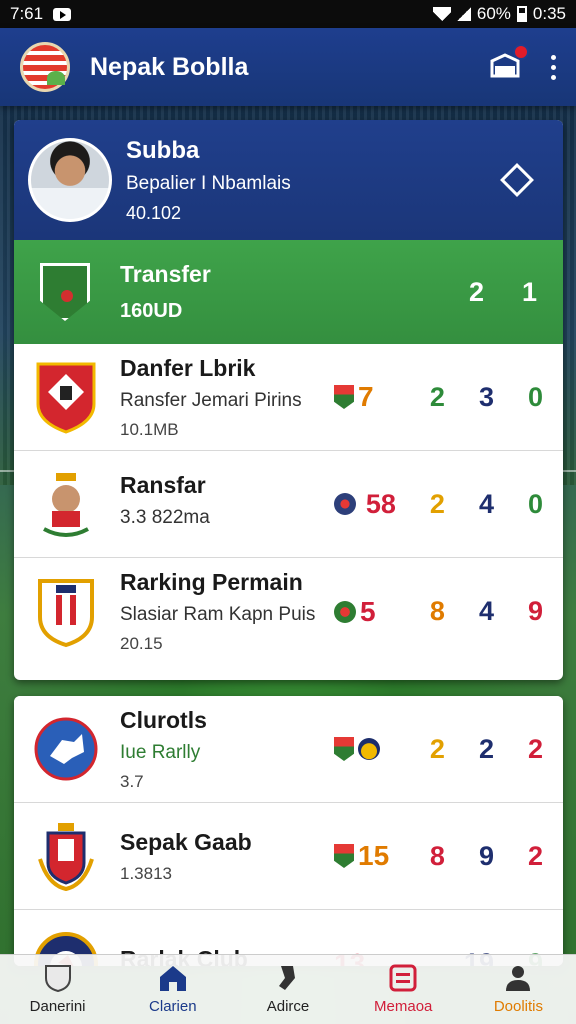 Image resolution: width=576 pixels, height=1024 pixels. I want to click on profile-header: Subba Bepalier I Nbamlais 40.102, so click(288, 180).